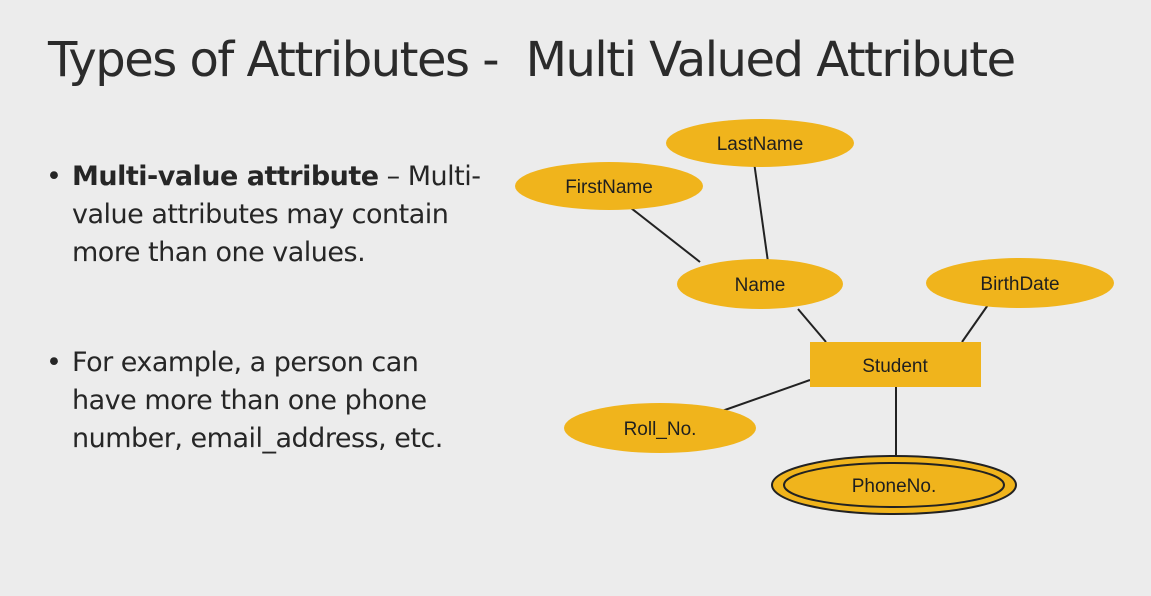  I want to click on attribute-phoneno-multivalued: PhoneNo., so click(894, 485).